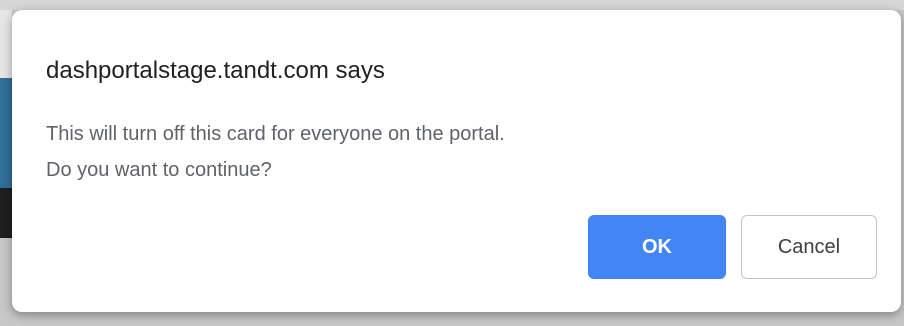 This screenshot has height=326, width=904. What do you see at coordinates (6, 44) in the screenshot?
I see `background-page-edge` at bounding box center [6, 44].